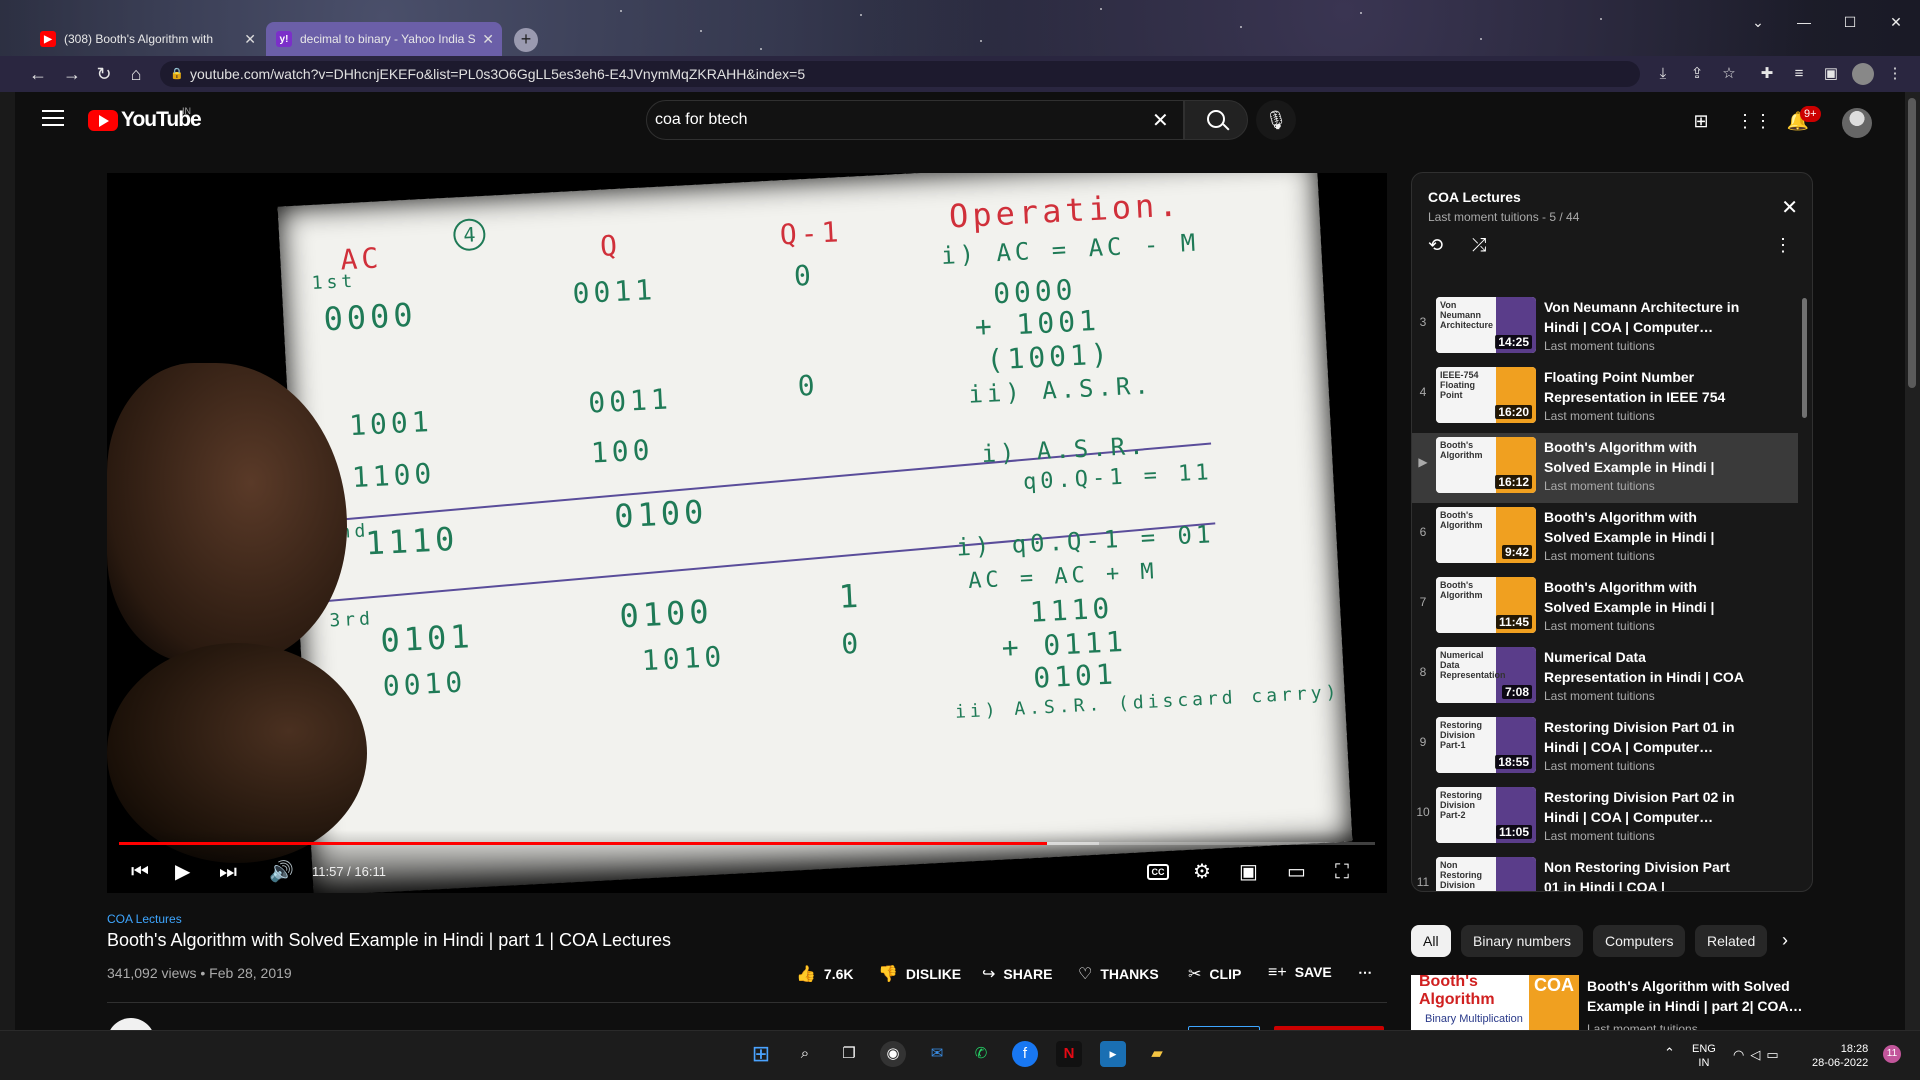  I want to click on chevron-right-icon: ›, so click(1785, 940).